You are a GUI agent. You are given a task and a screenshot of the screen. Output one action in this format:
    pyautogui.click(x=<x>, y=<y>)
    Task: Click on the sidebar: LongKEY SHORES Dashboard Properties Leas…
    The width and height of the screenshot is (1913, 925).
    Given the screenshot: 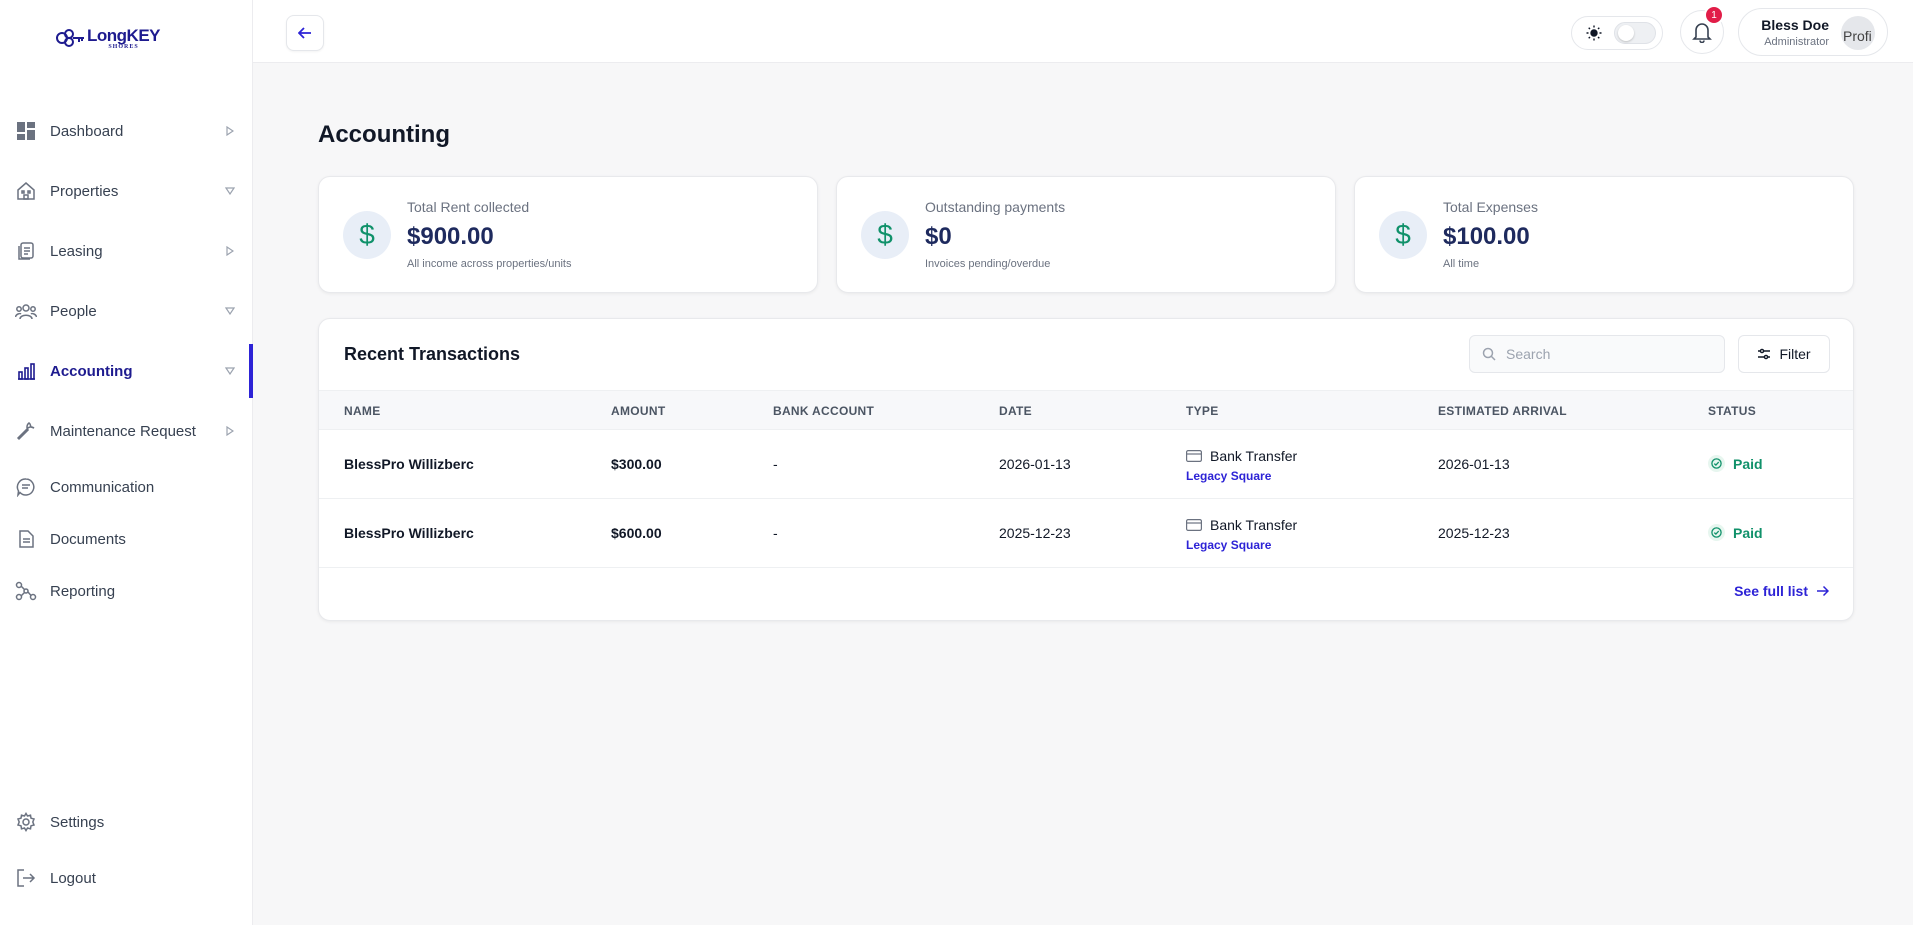 What is the action you would take?
    pyautogui.click(x=126, y=462)
    